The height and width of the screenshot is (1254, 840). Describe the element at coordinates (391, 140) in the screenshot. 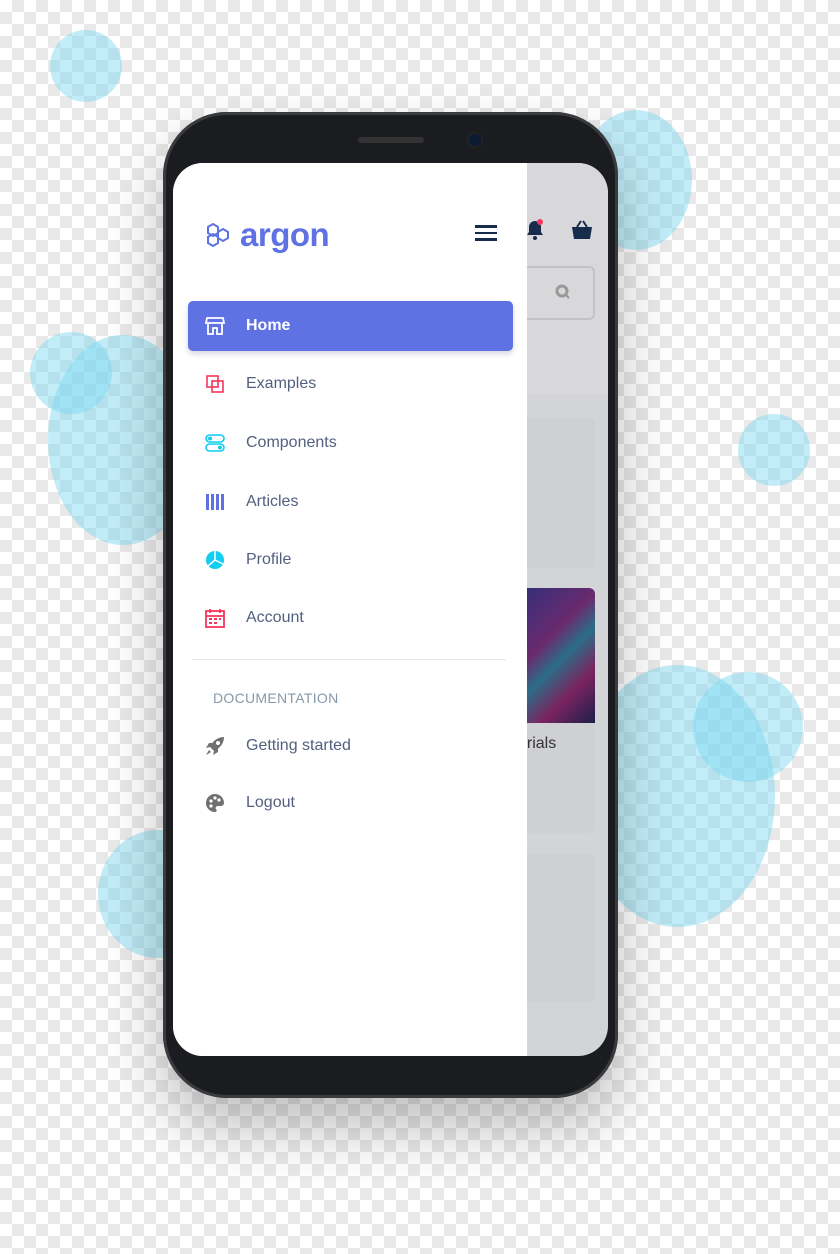

I see `phone-speaker` at that location.